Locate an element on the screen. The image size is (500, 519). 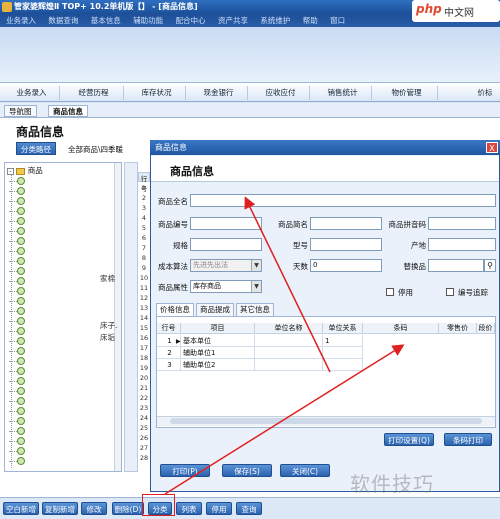
tab-commission: 商品提成 is located at coordinates (215, 309).